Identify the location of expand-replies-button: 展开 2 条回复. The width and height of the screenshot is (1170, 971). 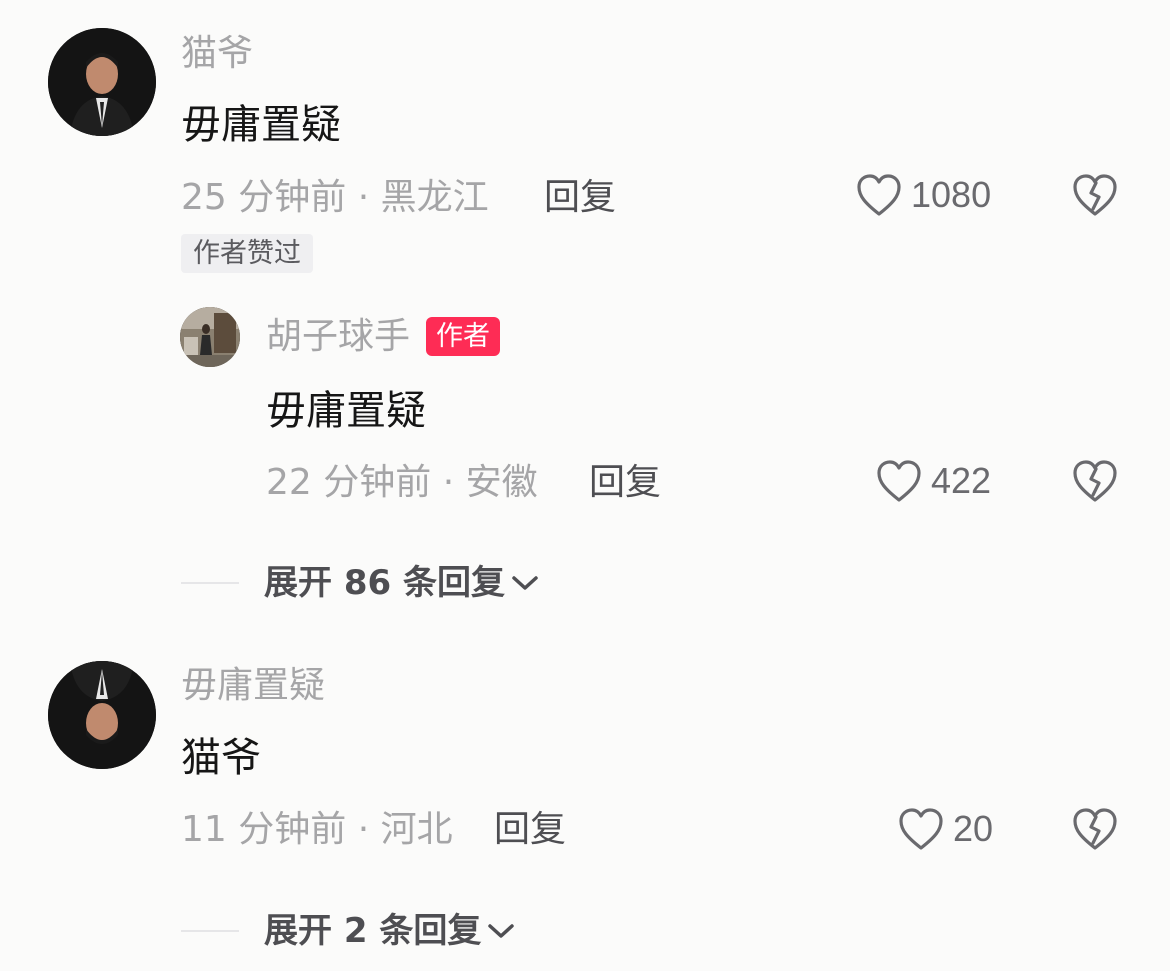
(389, 931).